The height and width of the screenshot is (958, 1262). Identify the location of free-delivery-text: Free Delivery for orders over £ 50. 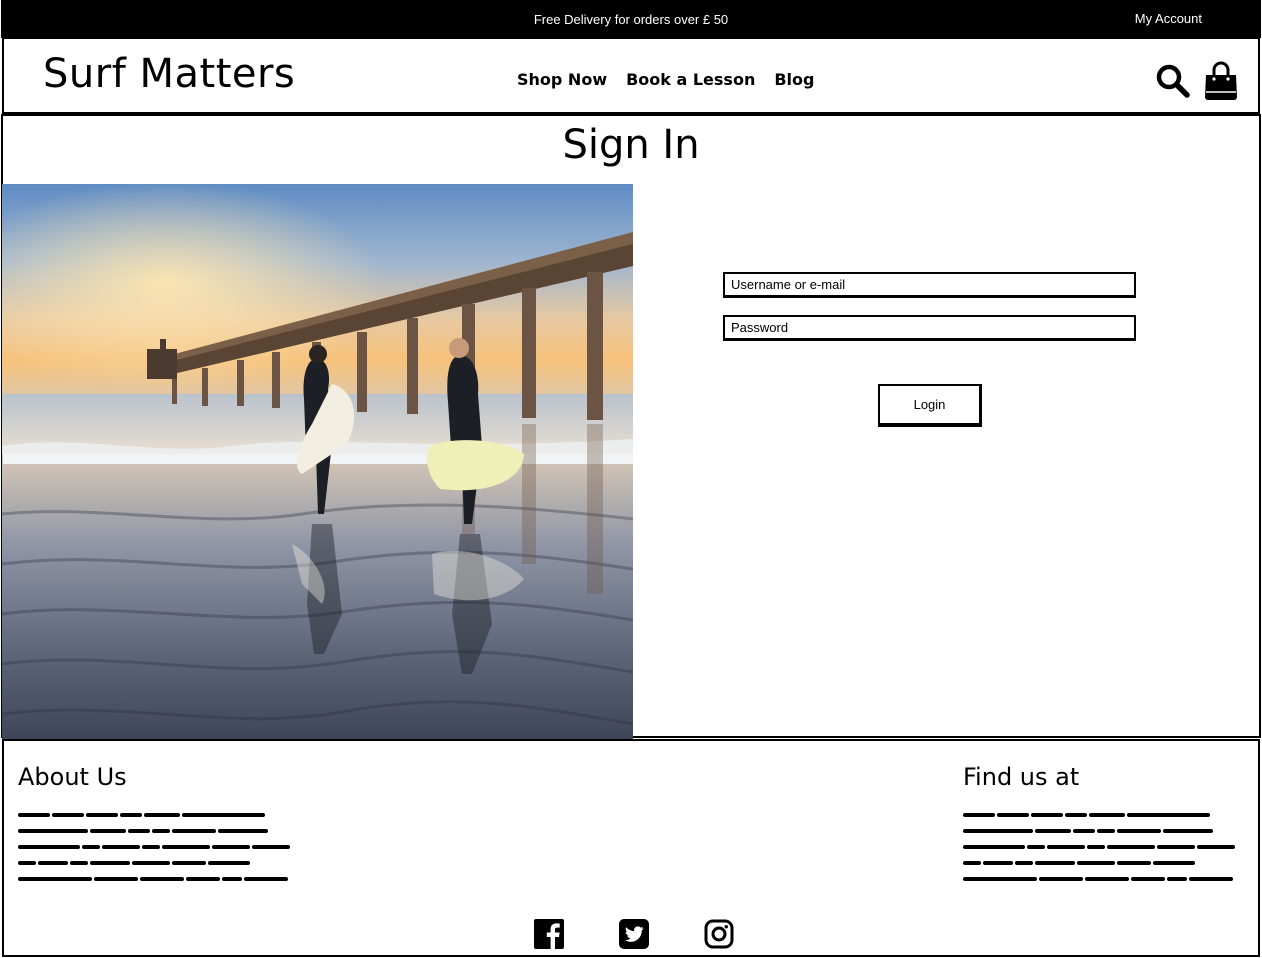
(631, 19).